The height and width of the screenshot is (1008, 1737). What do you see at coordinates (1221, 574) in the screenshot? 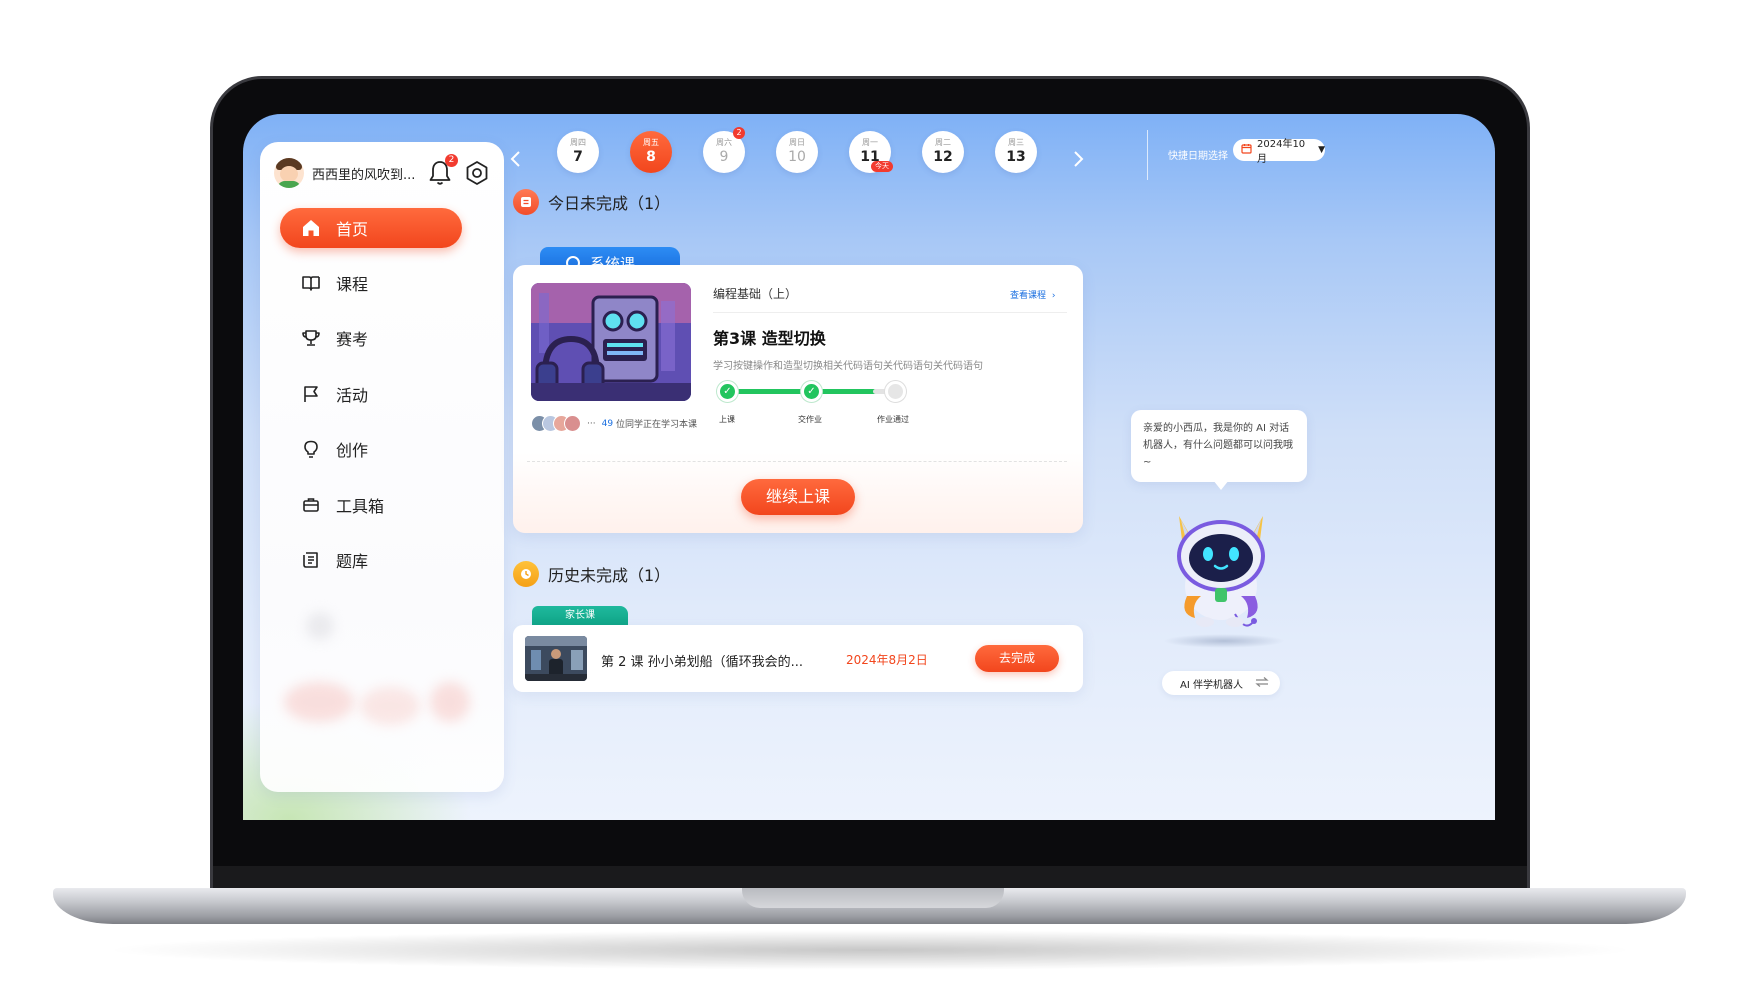
I see `ai-robot-mascot` at bounding box center [1221, 574].